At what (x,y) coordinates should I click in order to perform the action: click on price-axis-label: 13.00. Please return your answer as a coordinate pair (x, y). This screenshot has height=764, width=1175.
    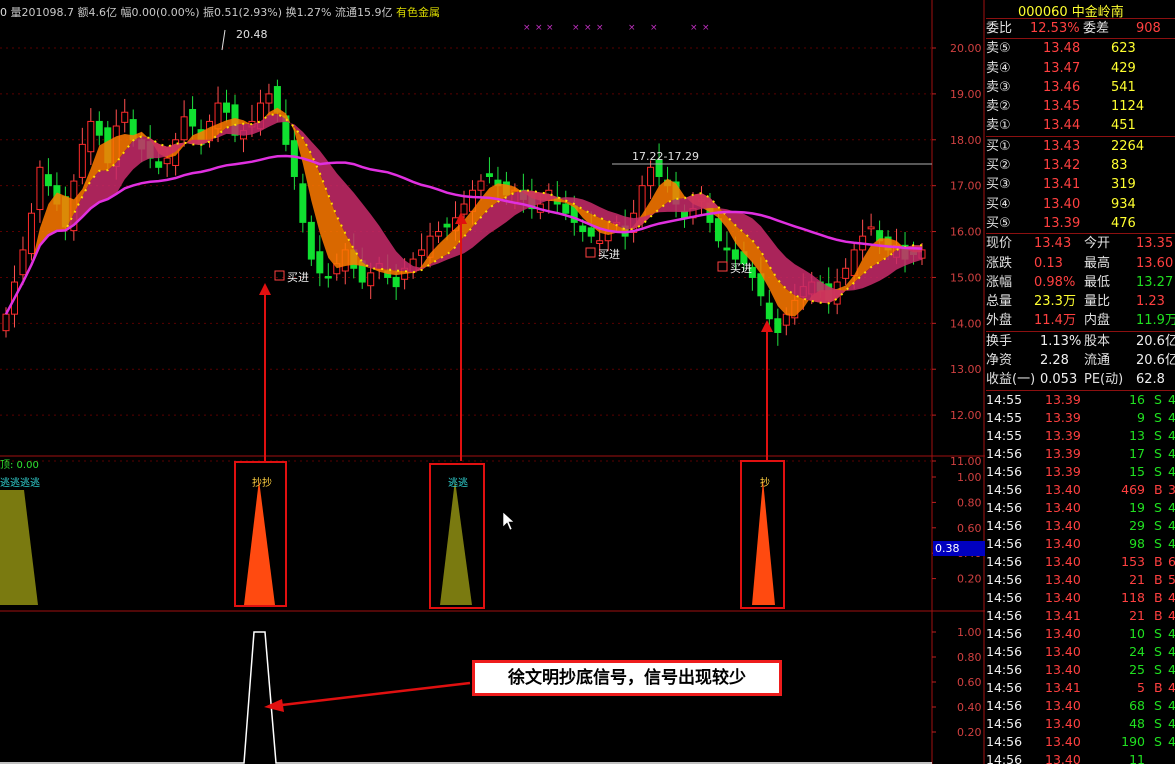
    Looking at the image, I should click on (966, 369).